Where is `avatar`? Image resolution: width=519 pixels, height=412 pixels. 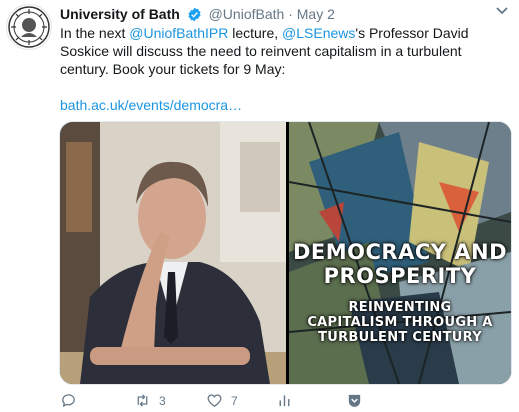
avatar is located at coordinates (29, 27).